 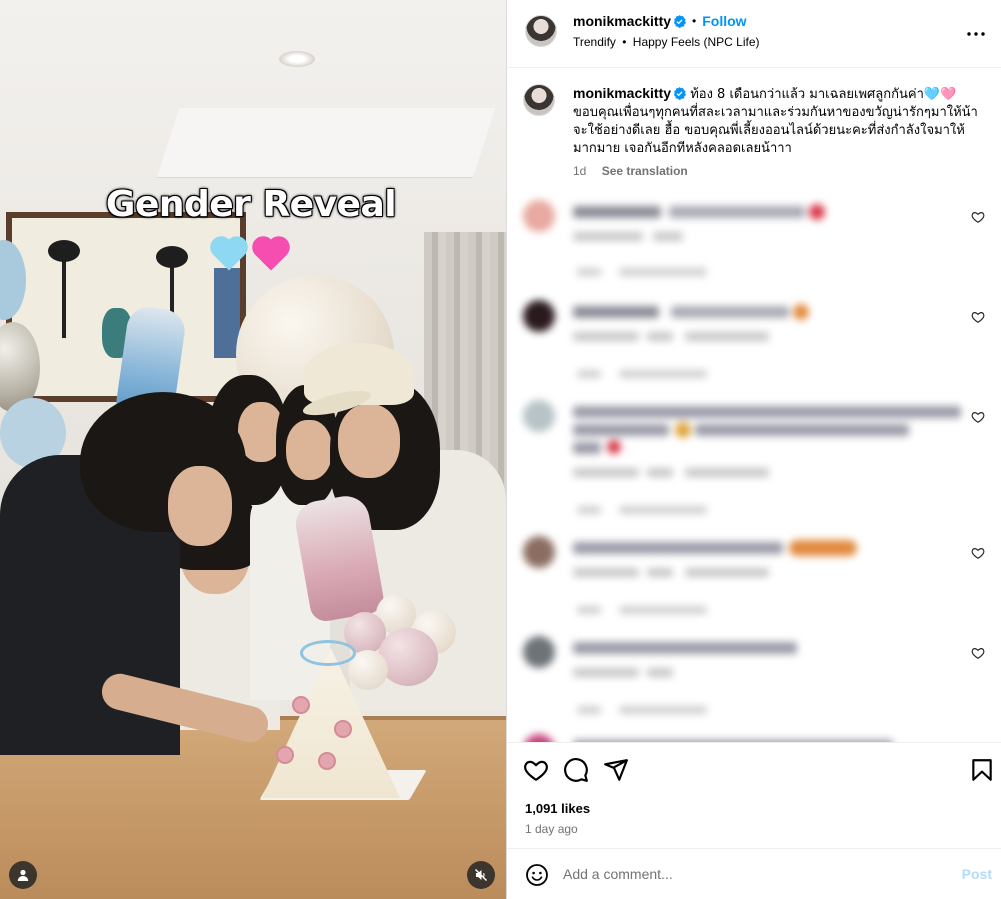 What do you see at coordinates (230, 252) in the screenshot?
I see `blue-heart-icon` at bounding box center [230, 252].